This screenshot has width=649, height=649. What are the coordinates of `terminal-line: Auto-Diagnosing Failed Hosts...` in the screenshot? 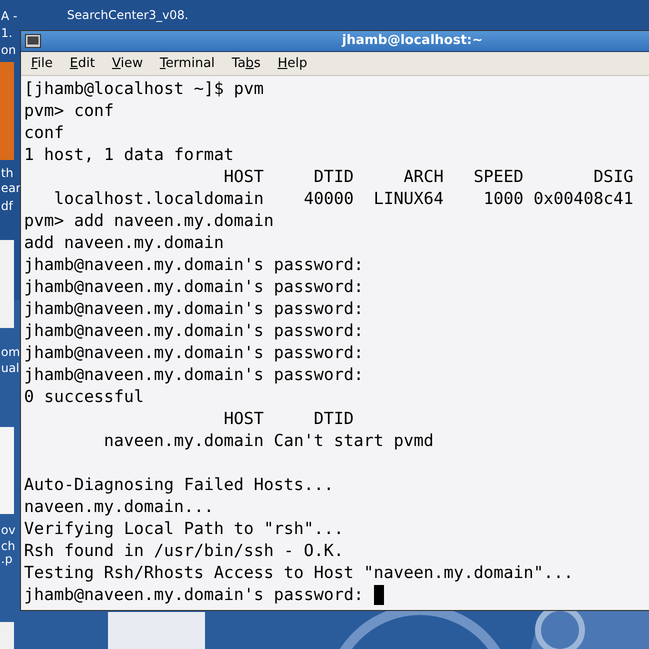 It's located at (179, 485).